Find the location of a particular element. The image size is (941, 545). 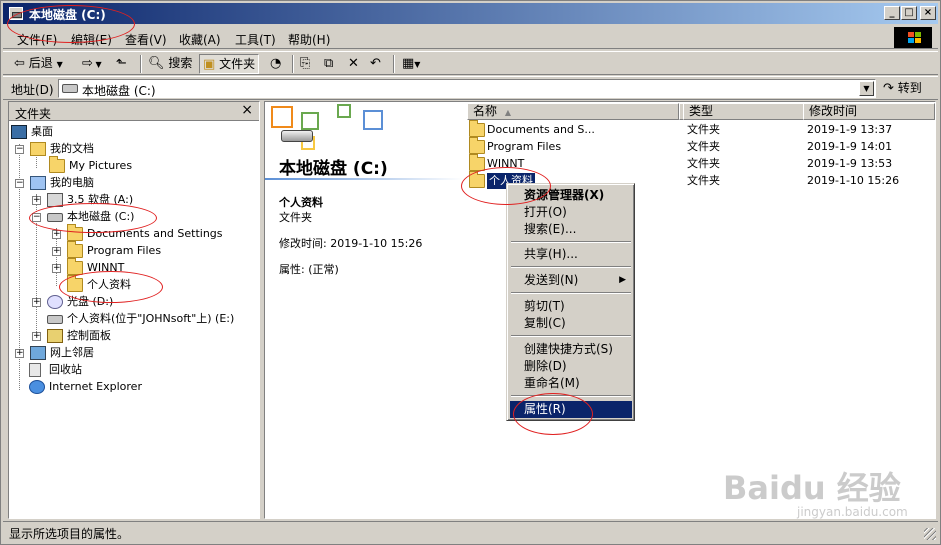

menu-bar: 文件(F) 编辑(E) 查看(V) 收藏(A) 工具(T) 帮助(H) is located at coordinates (470, 38).